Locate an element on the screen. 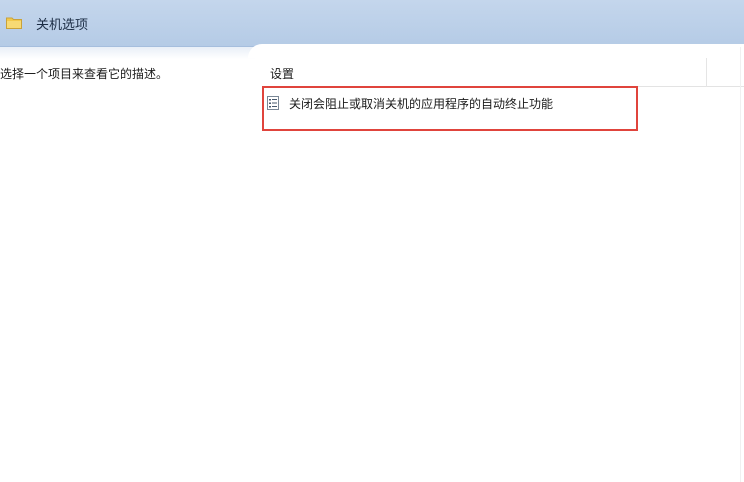 The image size is (744, 482). description-text: 选择一个项目来查看它的描述。 is located at coordinates (84, 74).